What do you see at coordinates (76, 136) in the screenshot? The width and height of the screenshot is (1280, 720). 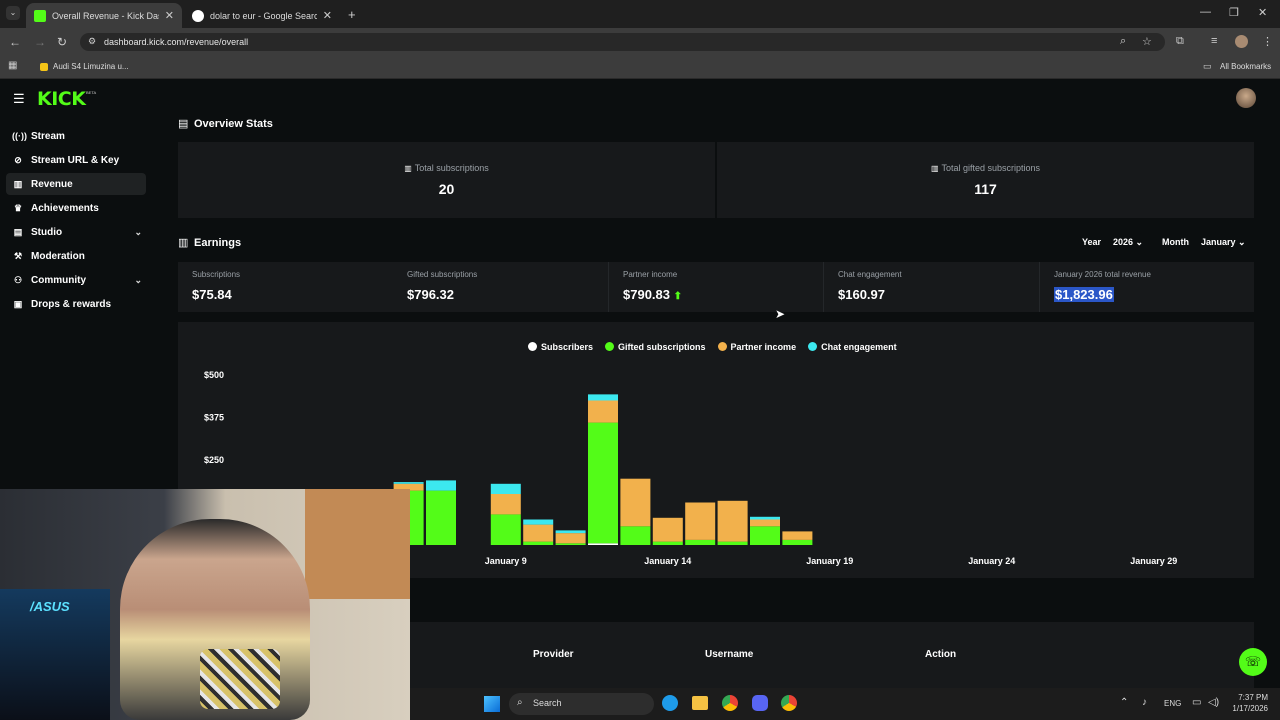 I see `sidebar-item-stream: ((·)) Stream` at bounding box center [76, 136].